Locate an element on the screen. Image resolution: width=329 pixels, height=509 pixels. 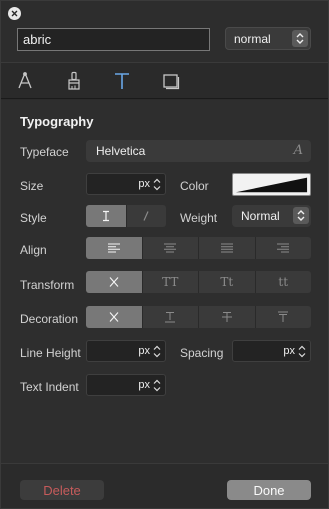
italic-i-icon is located at coordinates (146, 216).